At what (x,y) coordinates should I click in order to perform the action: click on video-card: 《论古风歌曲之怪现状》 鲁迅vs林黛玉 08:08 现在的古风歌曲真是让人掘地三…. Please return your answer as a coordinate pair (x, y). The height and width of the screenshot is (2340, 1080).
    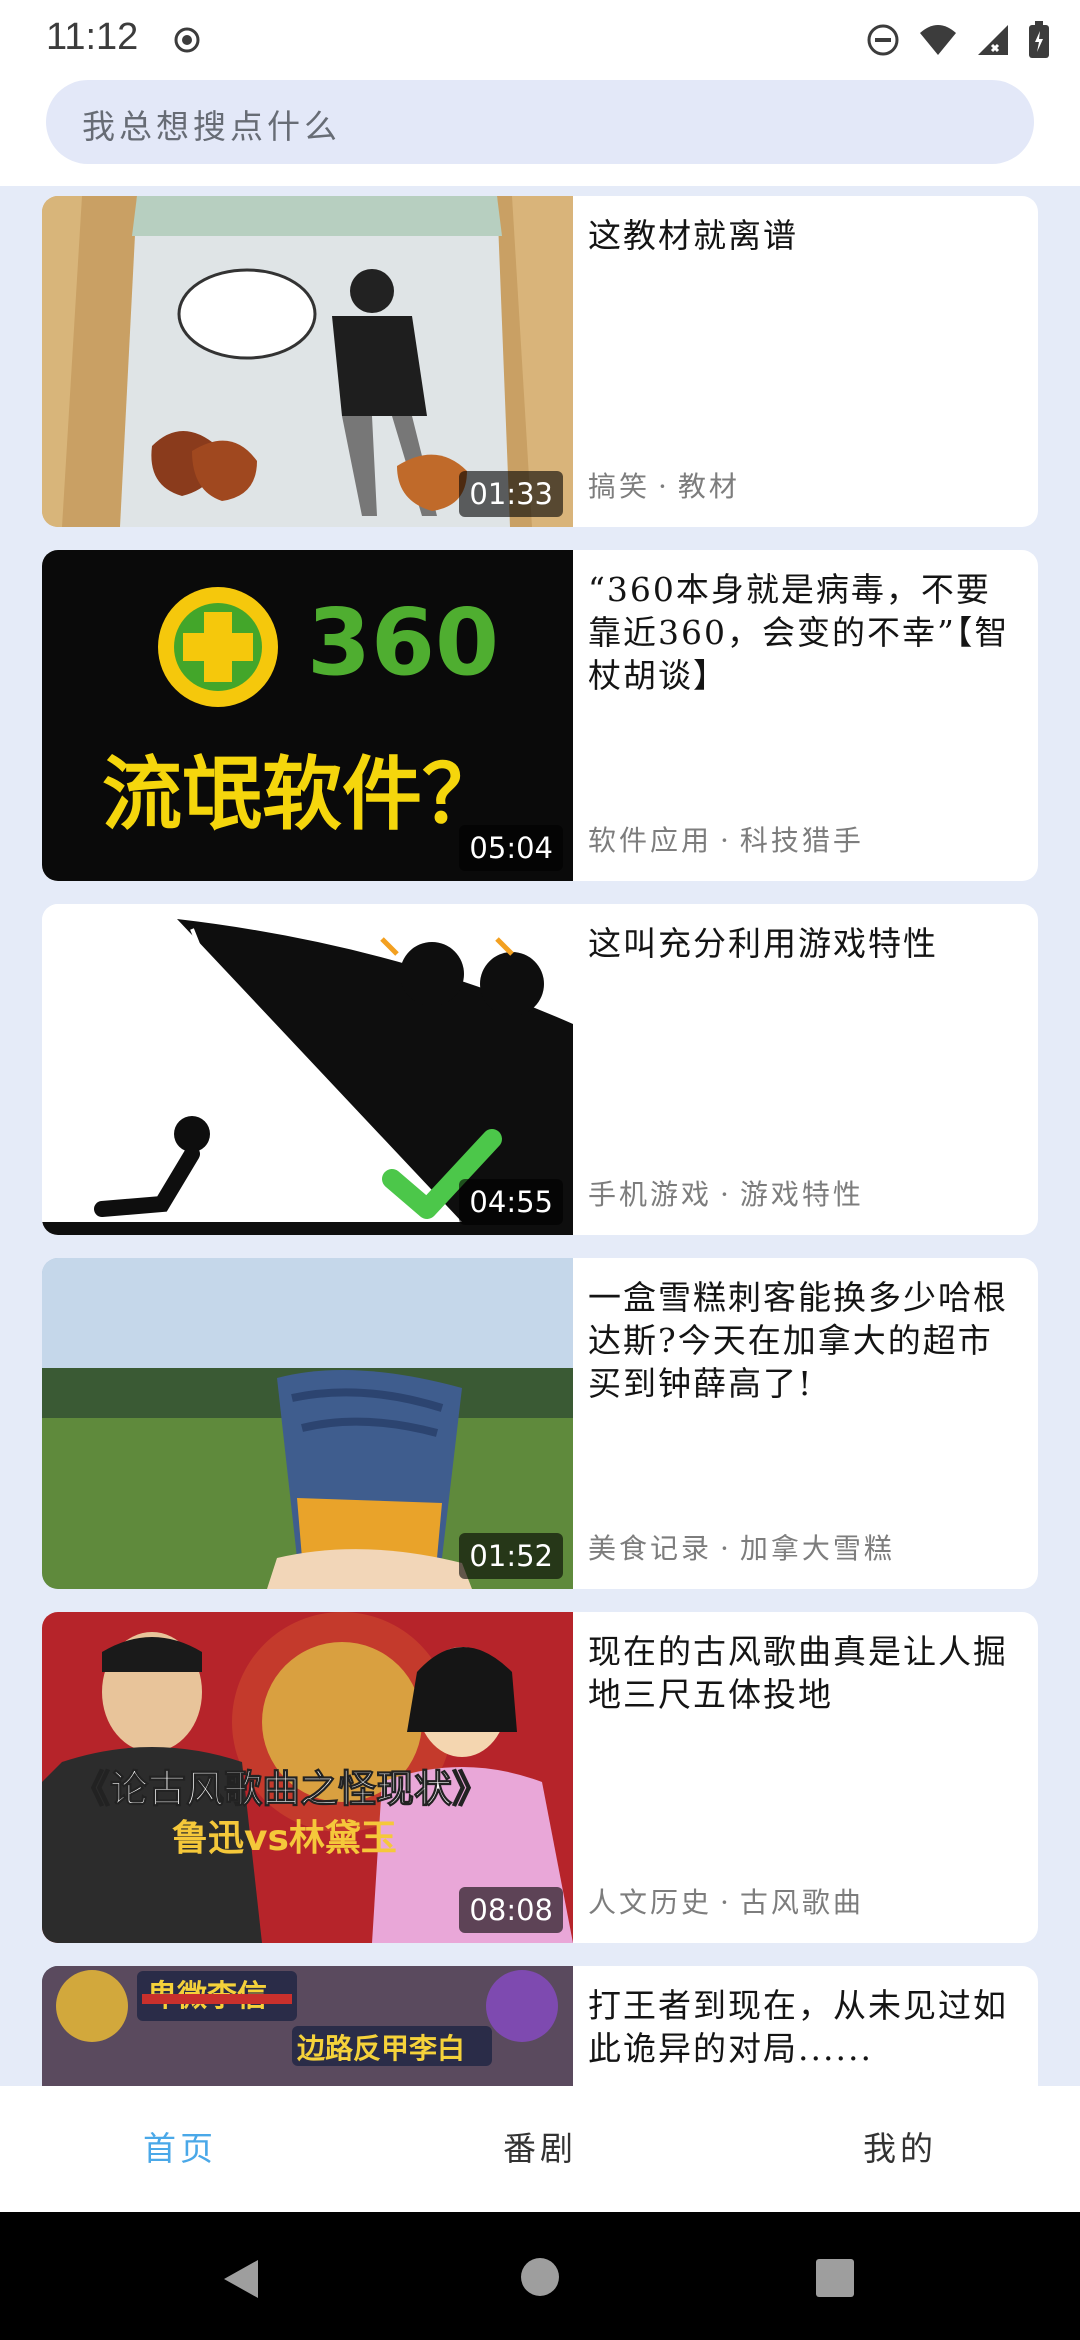
    Looking at the image, I should click on (540, 1777).